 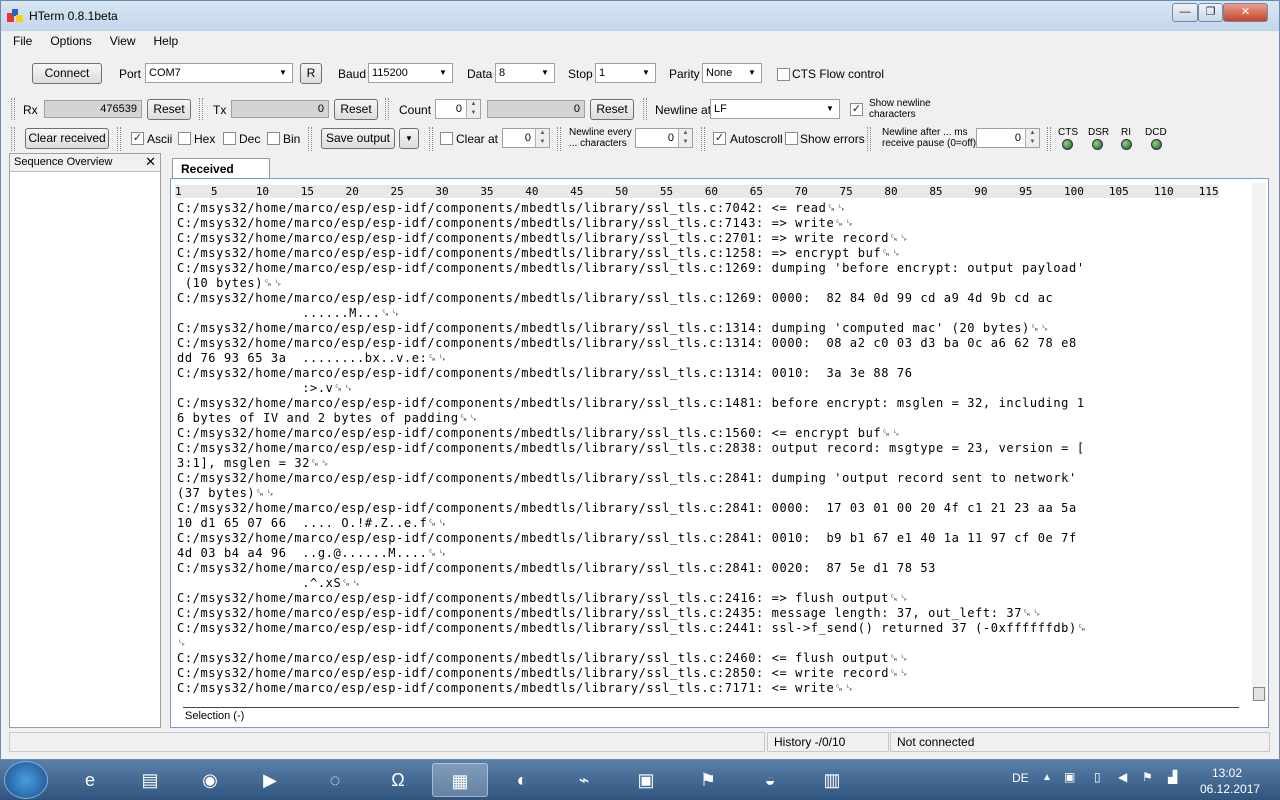 I want to click on dsr-led-icon, so click(x=1097, y=144).